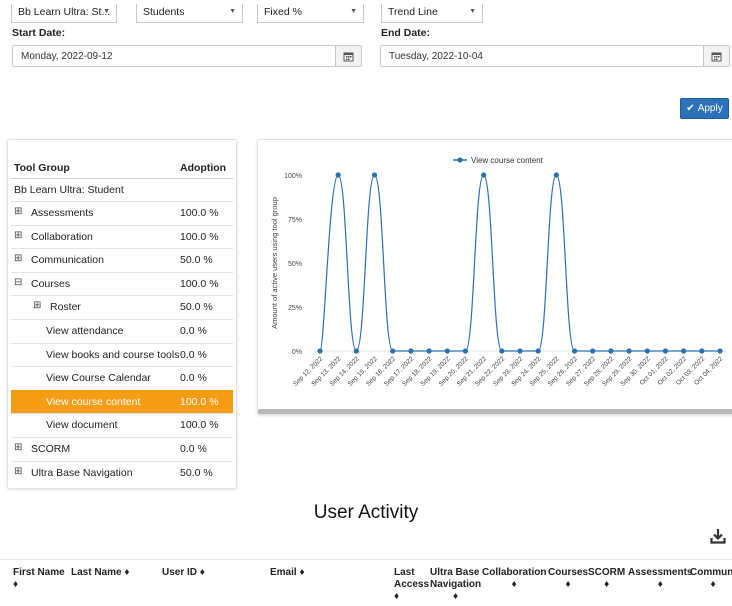 This screenshot has height=606, width=732. Describe the element at coordinates (187, 56) in the screenshot. I see `start-date-field: Monday, 2022-09-12` at that location.